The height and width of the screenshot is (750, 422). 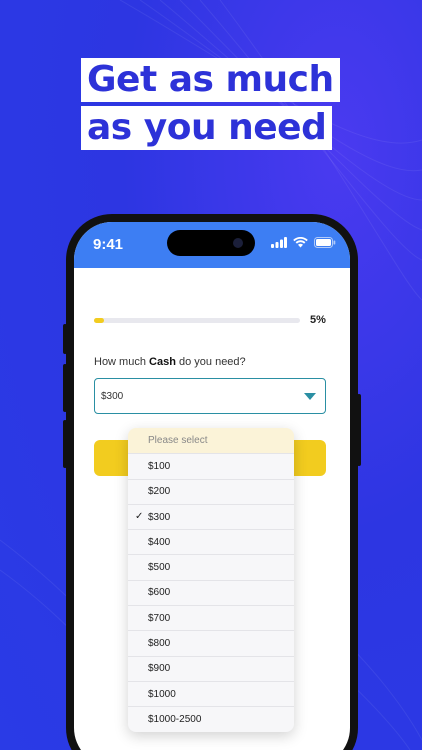 I want to click on dropdown-option: $200, so click(x=211, y=491).